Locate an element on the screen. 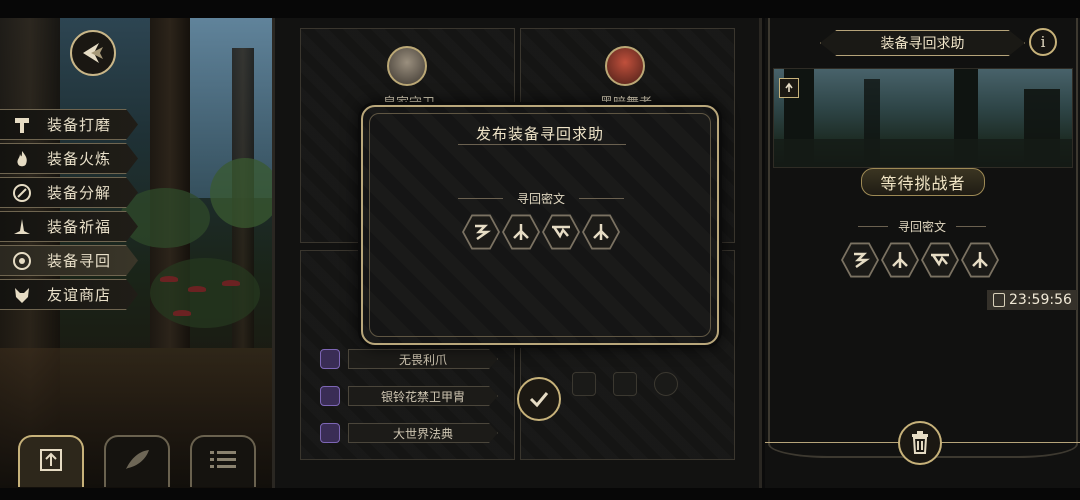 Image resolution: width=1080 pixels, height=500 pixels. codex-icon is located at coordinates (330, 433).